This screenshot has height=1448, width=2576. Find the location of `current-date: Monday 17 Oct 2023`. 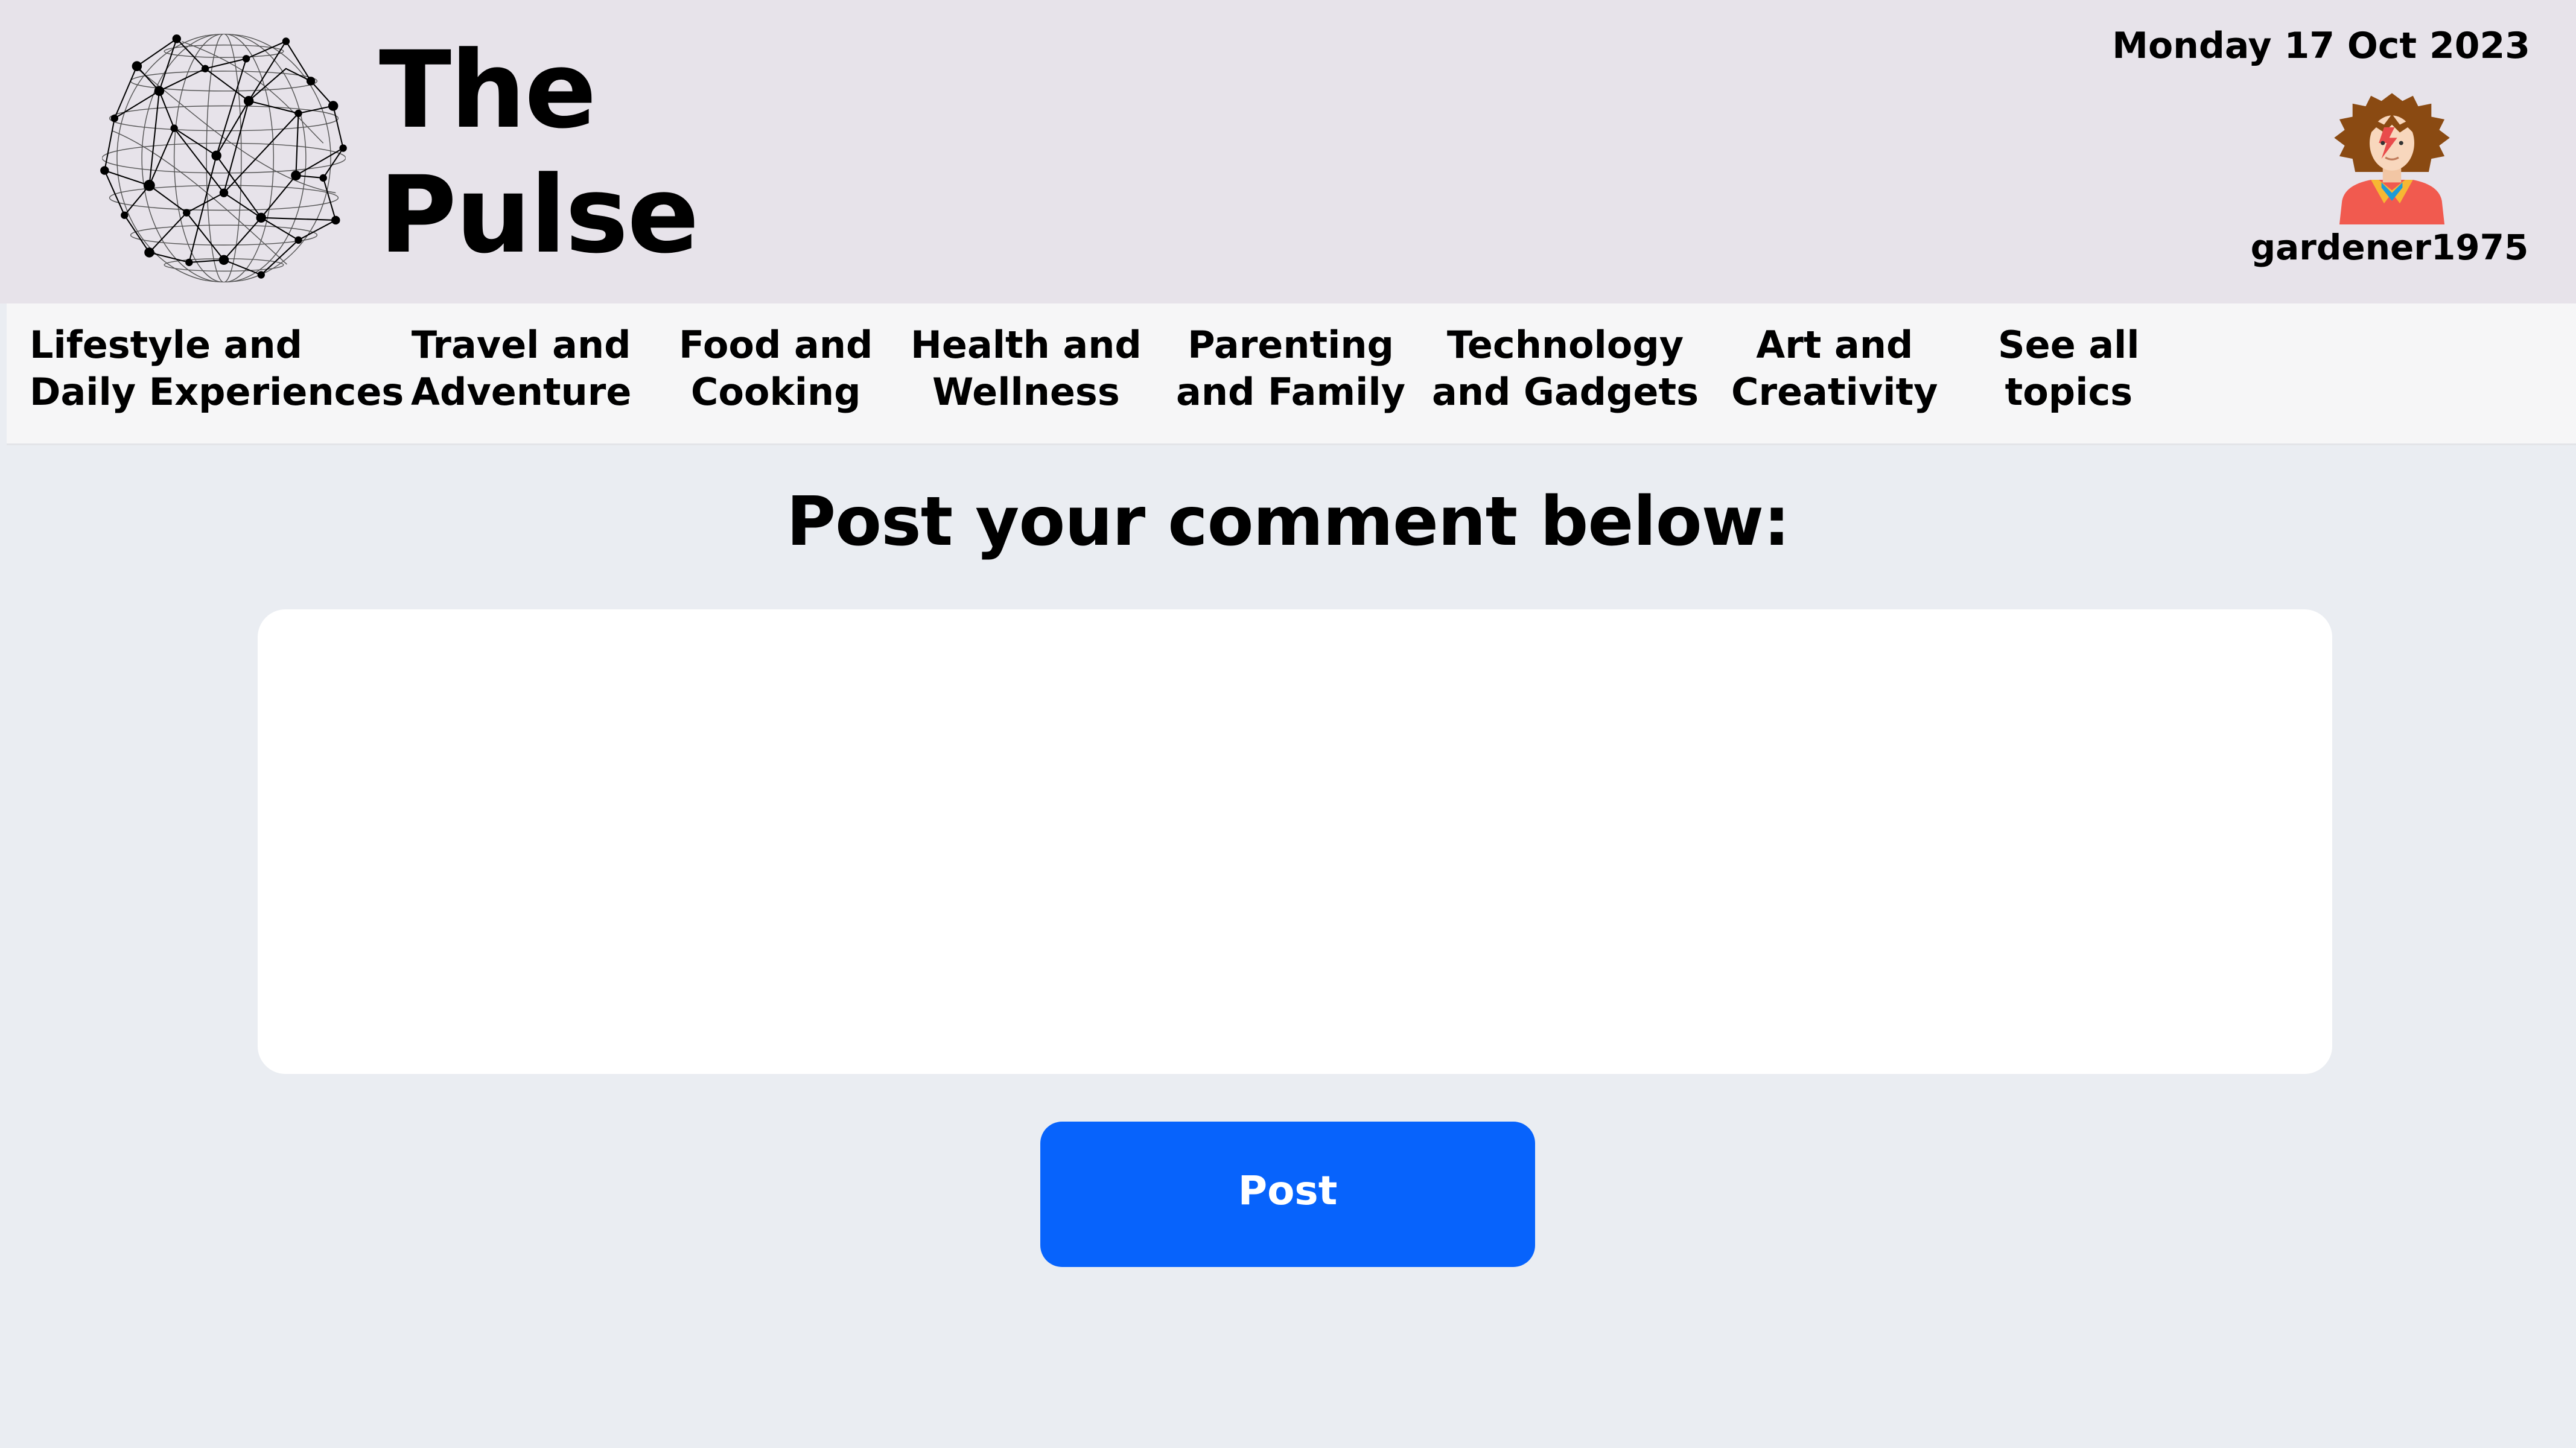

current-date: Monday 17 Oct 2023 is located at coordinates (2321, 46).